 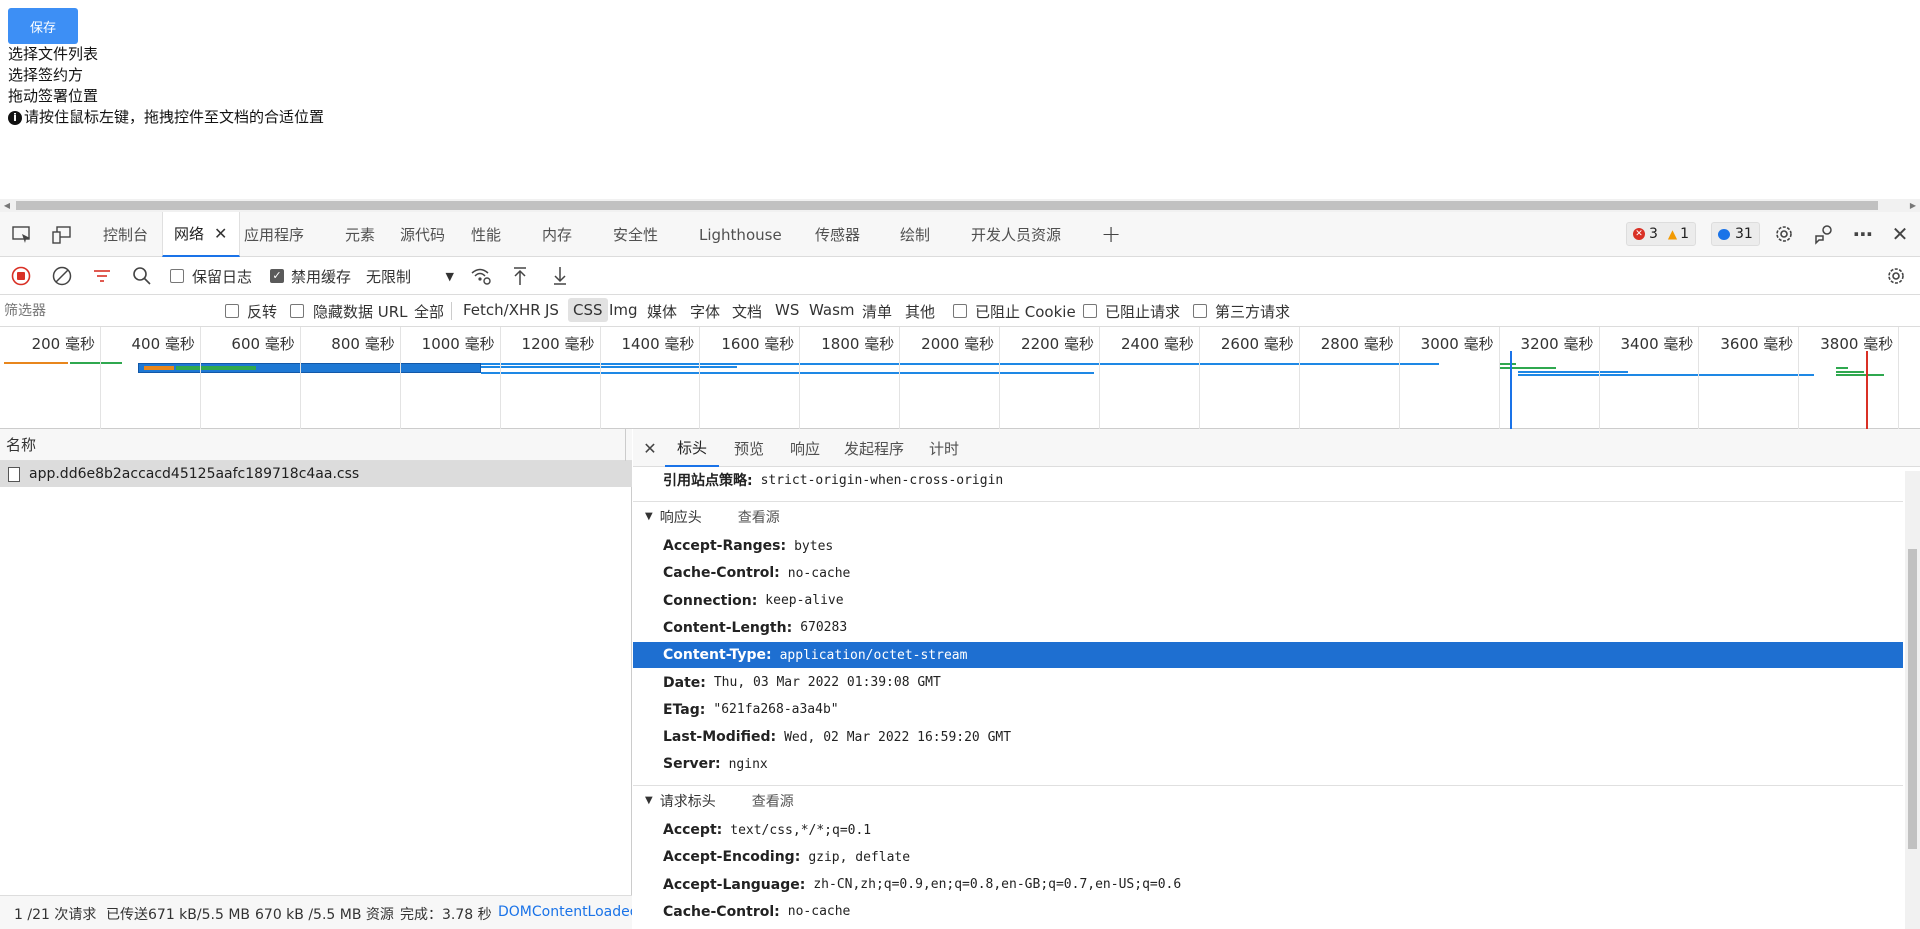 I want to click on tab-sources: 源代码, so click(x=422, y=234).